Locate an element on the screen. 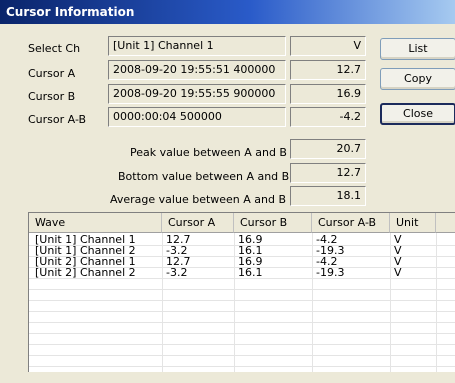 This screenshot has width=455, height=383. header-cursor-b: Cursor B is located at coordinates (273, 223).